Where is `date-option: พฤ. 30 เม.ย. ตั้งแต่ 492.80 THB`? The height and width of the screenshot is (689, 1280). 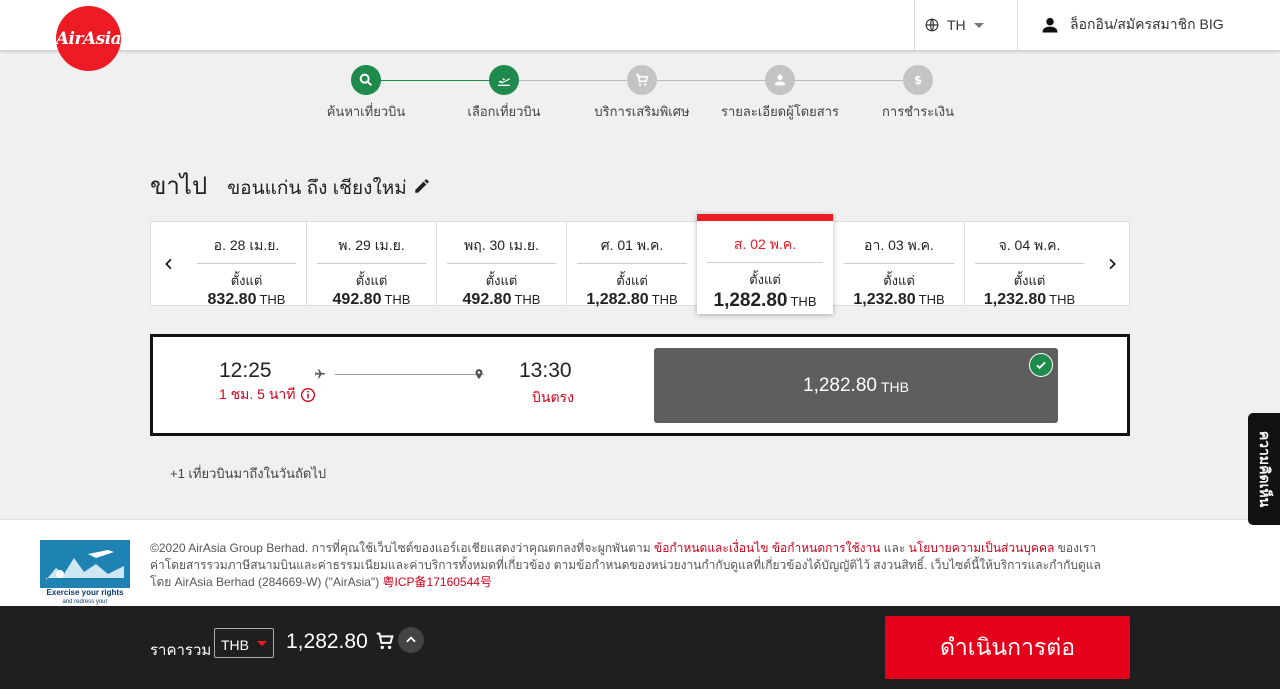 date-option: พฤ. 30 เม.ย. ตั้งแต่ 492.80 THB is located at coordinates (501, 265).